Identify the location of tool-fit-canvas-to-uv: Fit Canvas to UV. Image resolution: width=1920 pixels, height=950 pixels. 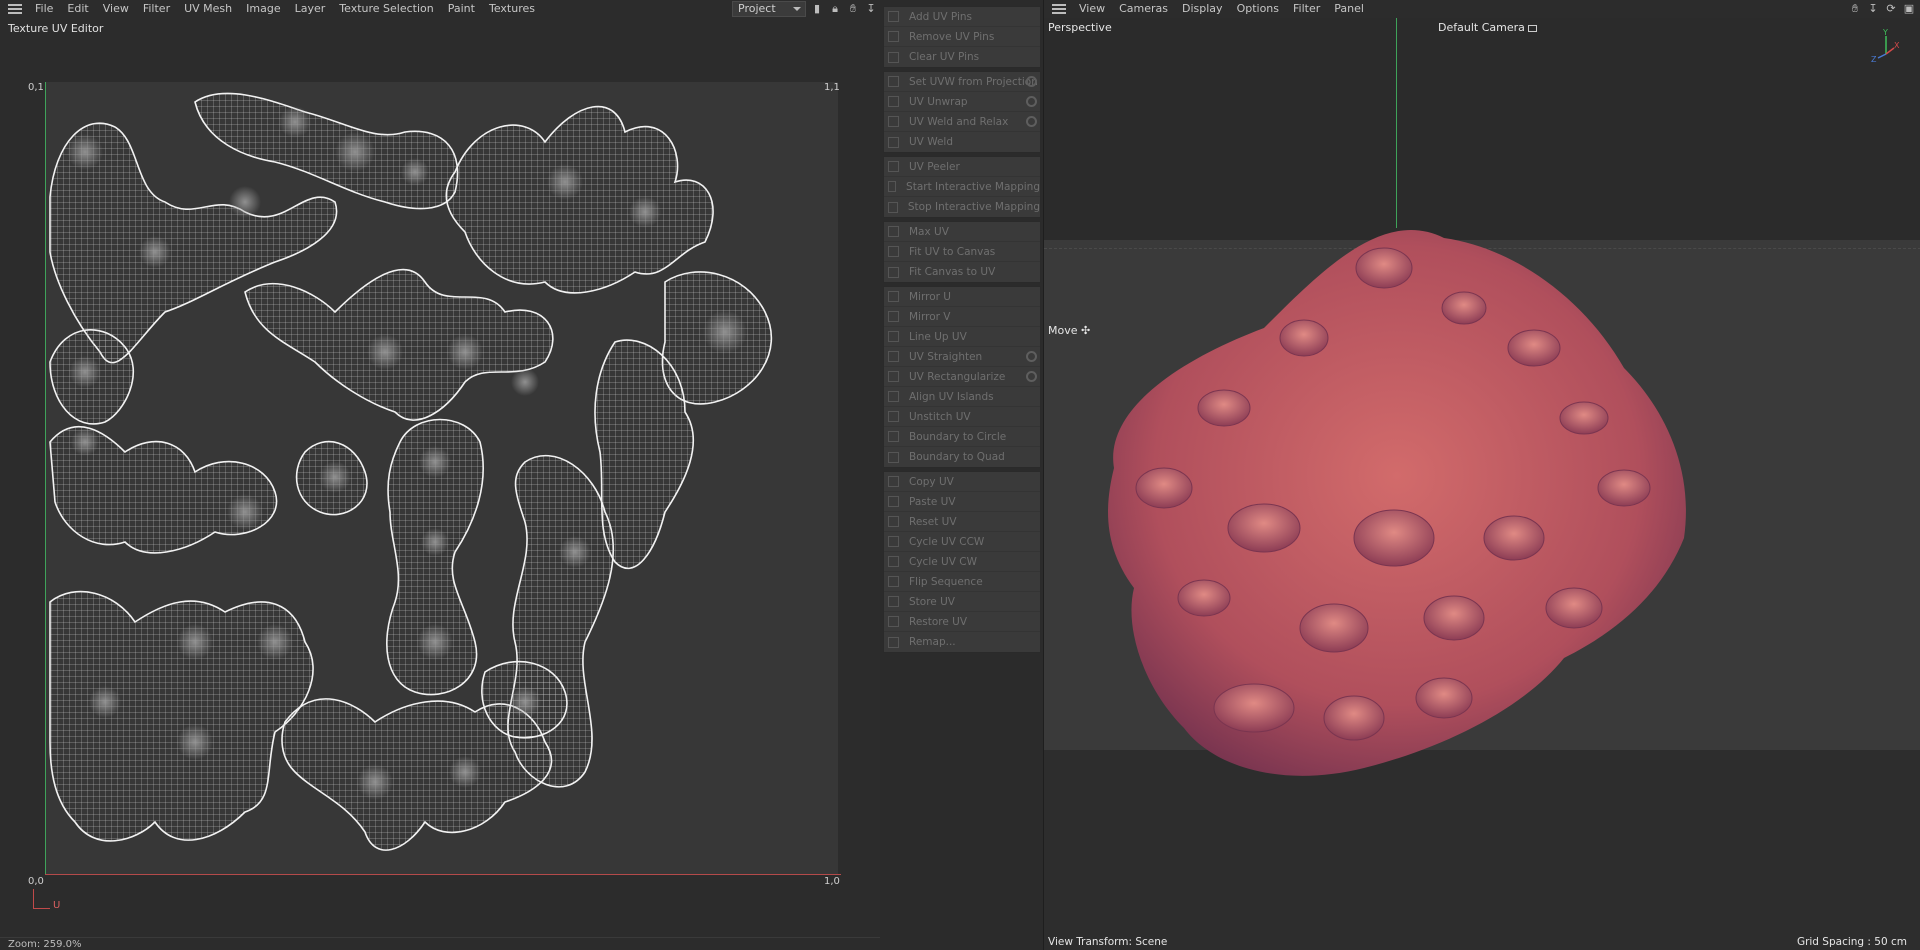
(962, 272).